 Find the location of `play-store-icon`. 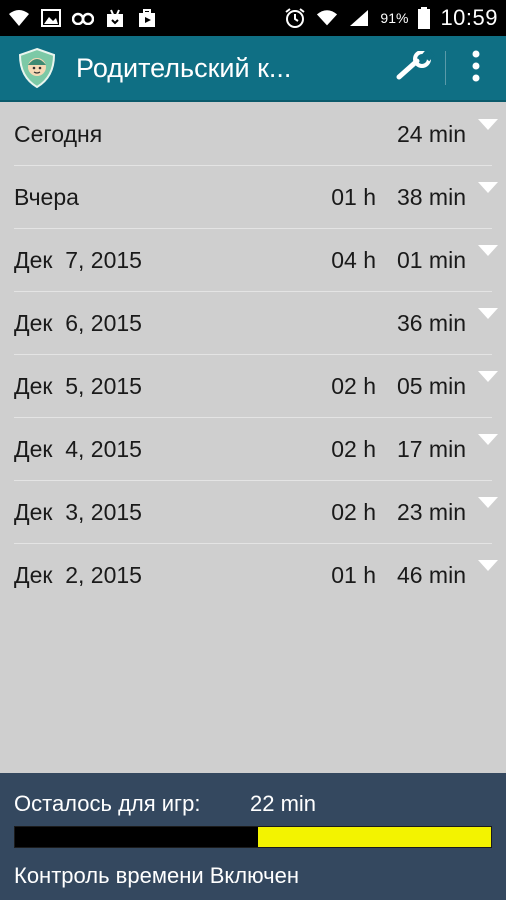

play-store-icon is located at coordinates (147, 18).